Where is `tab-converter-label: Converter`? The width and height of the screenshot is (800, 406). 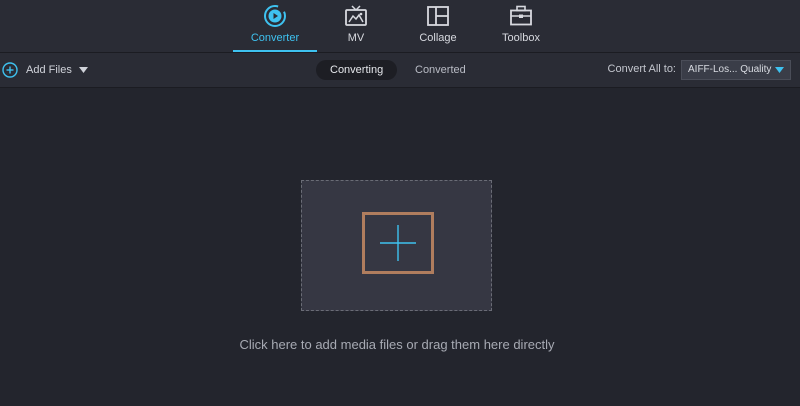
tab-converter-label: Converter is located at coordinates (275, 38).